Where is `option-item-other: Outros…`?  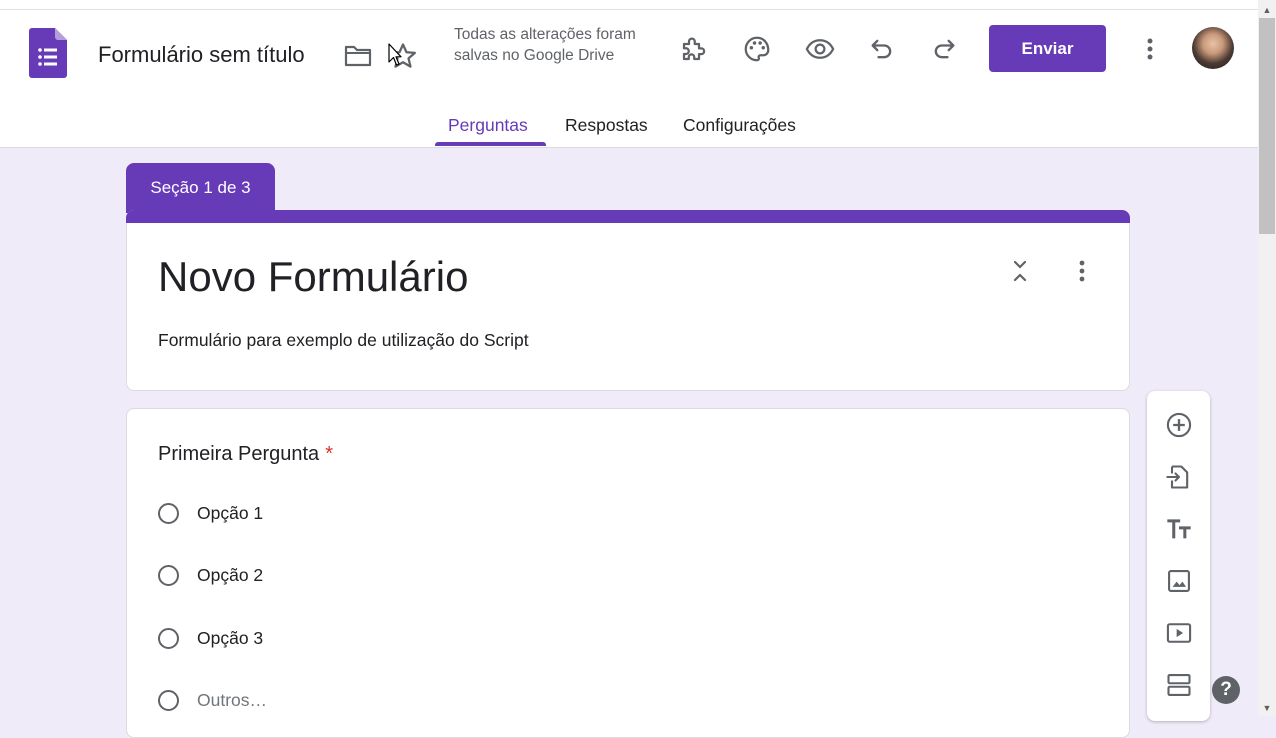
option-item-other: Outros… is located at coordinates (212, 700).